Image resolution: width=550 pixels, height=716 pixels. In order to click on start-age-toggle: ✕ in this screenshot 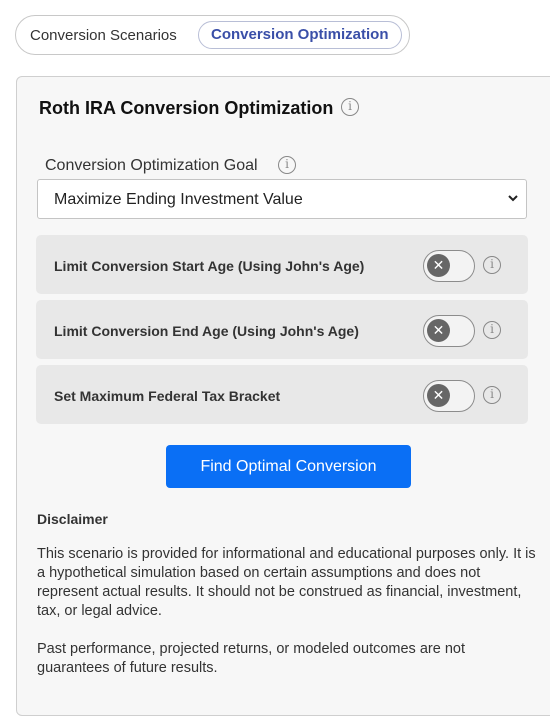, I will do `click(449, 266)`.